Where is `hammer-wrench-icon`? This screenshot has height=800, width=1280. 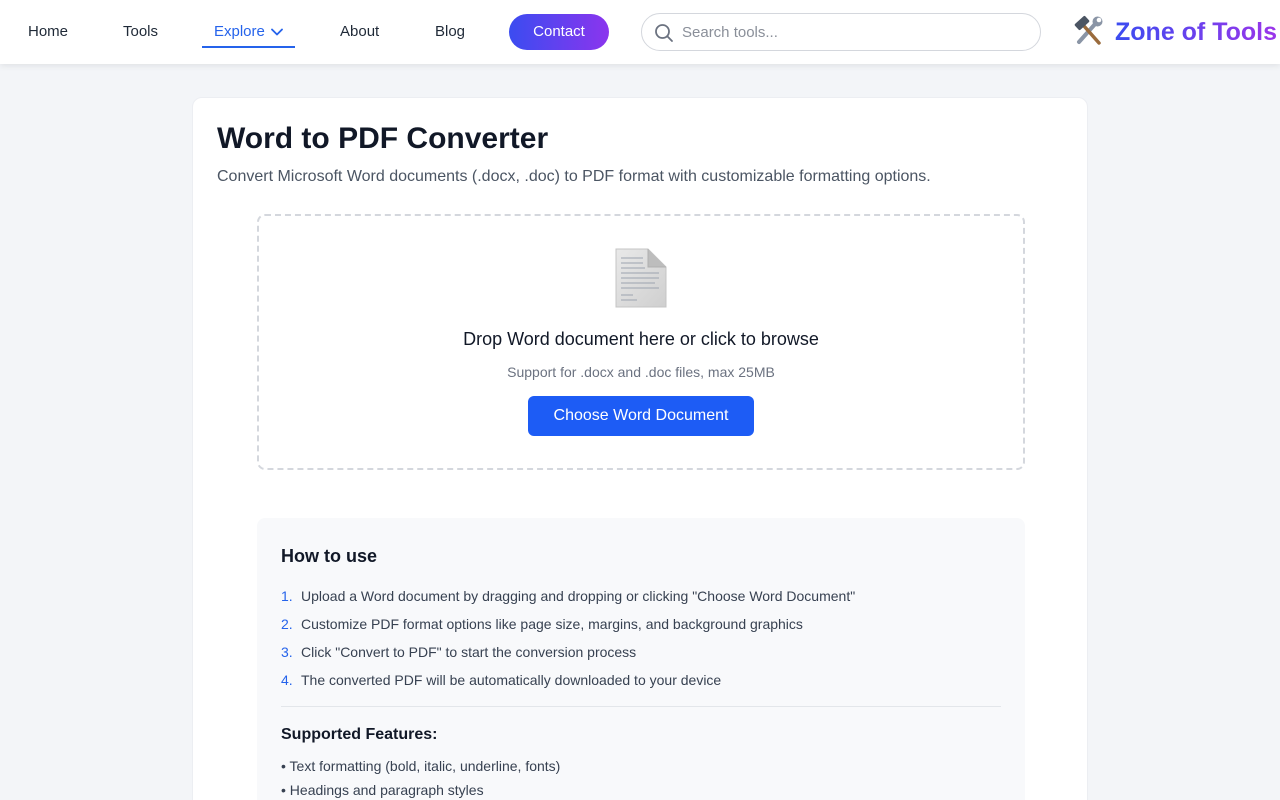 hammer-wrench-icon is located at coordinates (1089, 31).